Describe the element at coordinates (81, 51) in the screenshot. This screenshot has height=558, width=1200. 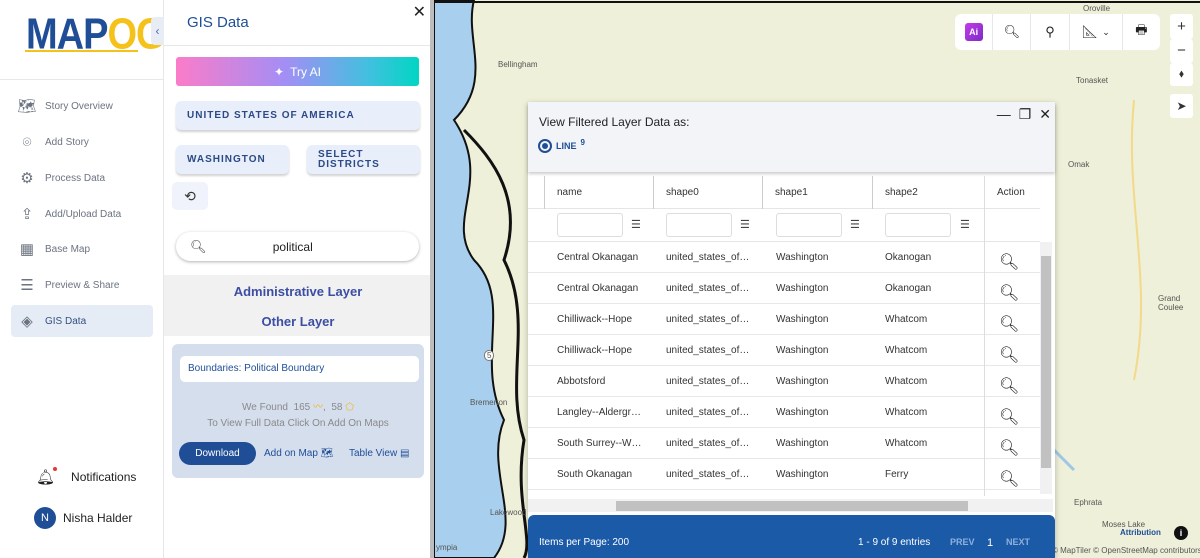
I see `logo-underline` at that location.